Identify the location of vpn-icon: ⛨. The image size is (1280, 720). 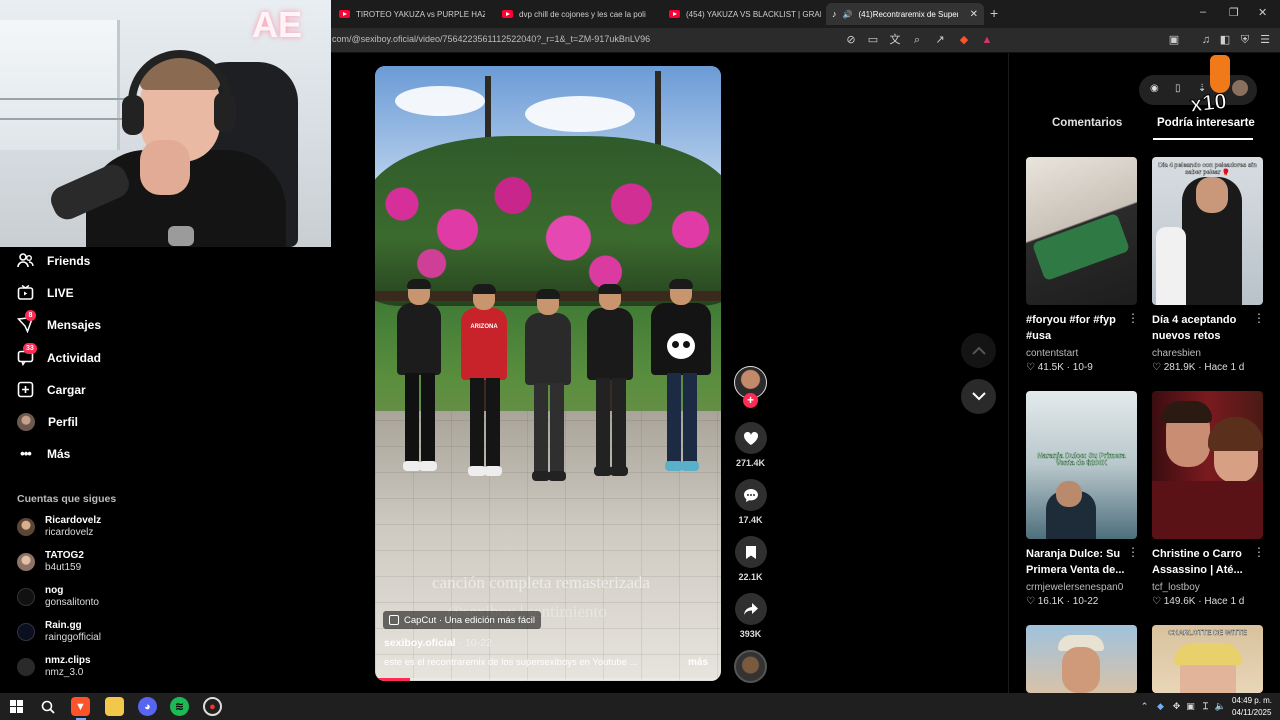
(1245, 40).